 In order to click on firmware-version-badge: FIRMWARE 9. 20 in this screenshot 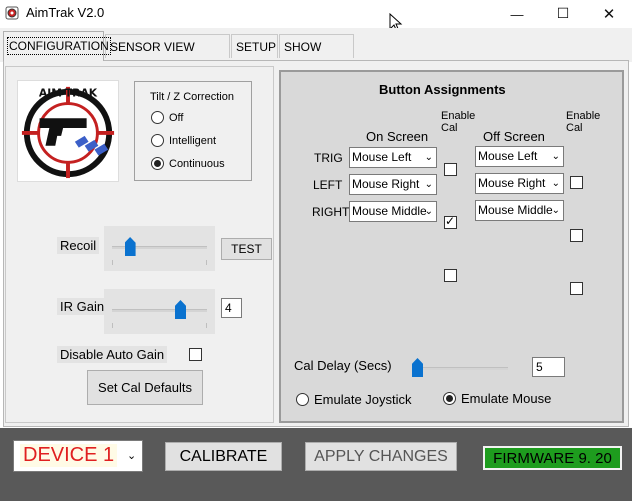, I will do `click(552, 458)`.